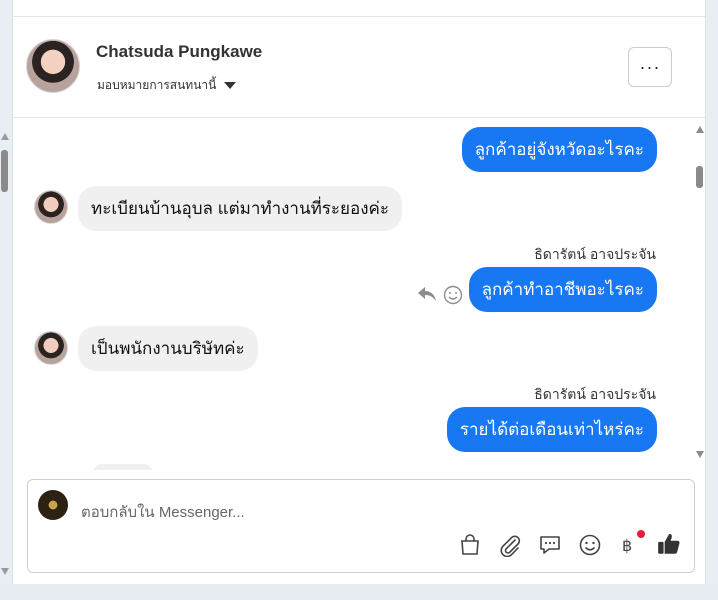 Image resolution: width=718 pixels, height=600 pixels. What do you see at coordinates (559, 149) in the screenshot?
I see `message-bubble-outgoing: ลูกค้าอยู่จังหวัดอะไรคะ` at bounding box center [559, 149].